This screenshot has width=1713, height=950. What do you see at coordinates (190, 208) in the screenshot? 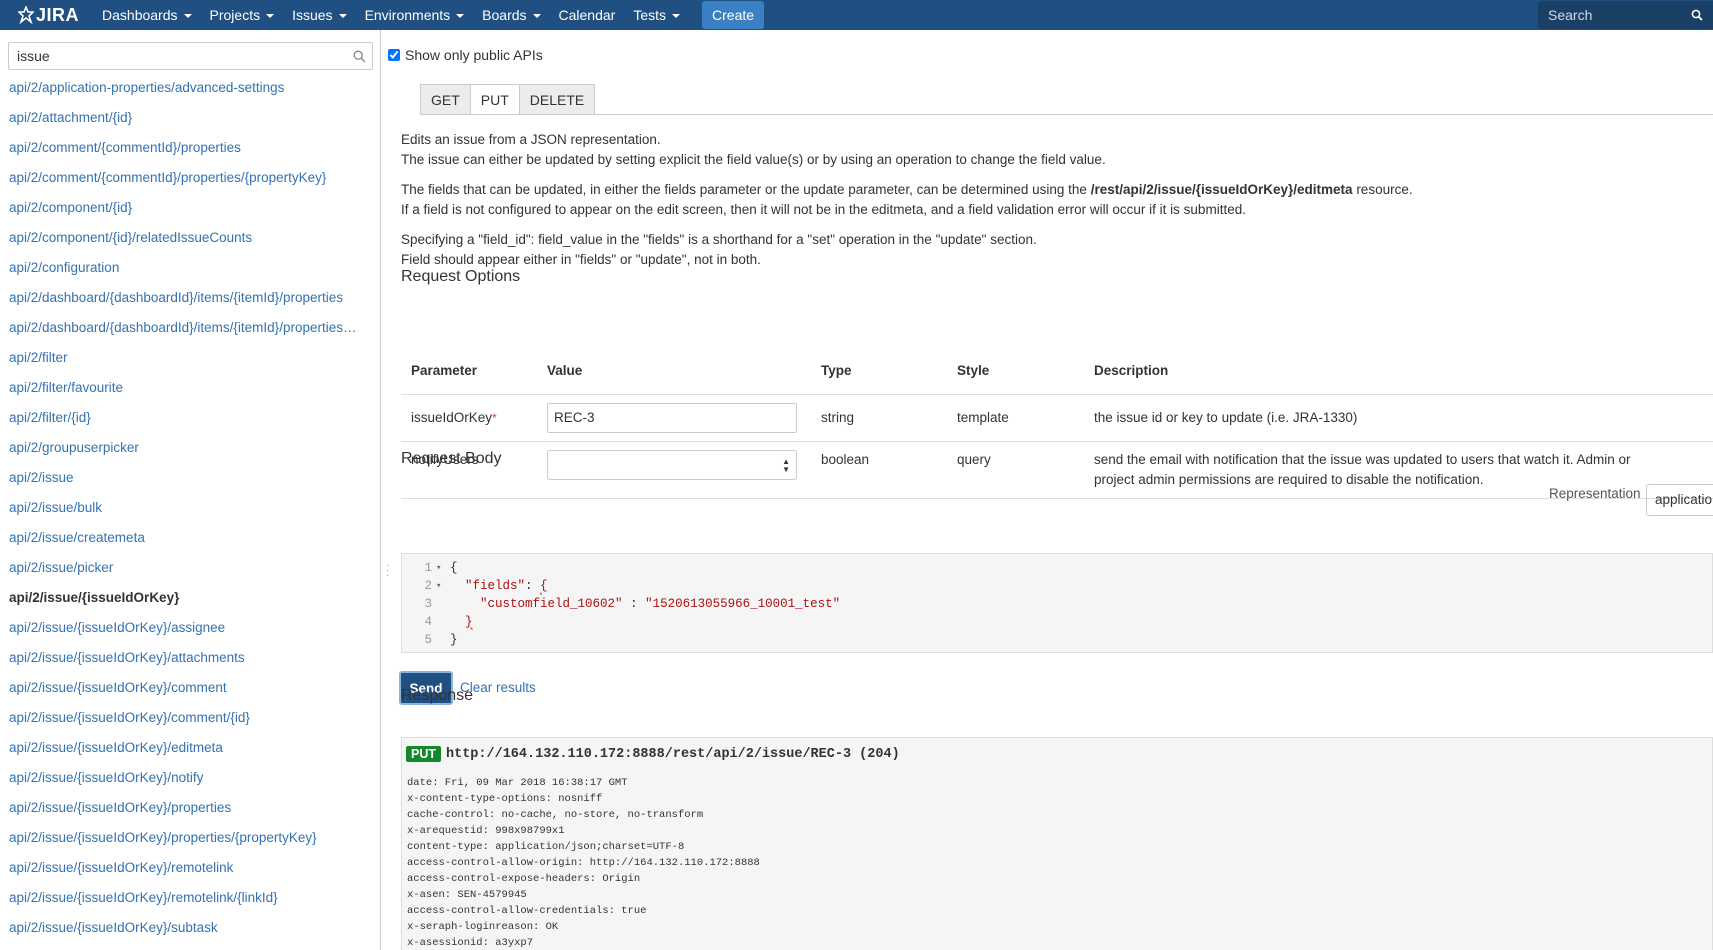
I see `sidebar-api-item: api/2/component/{id}` at bounding box center [190, 208].